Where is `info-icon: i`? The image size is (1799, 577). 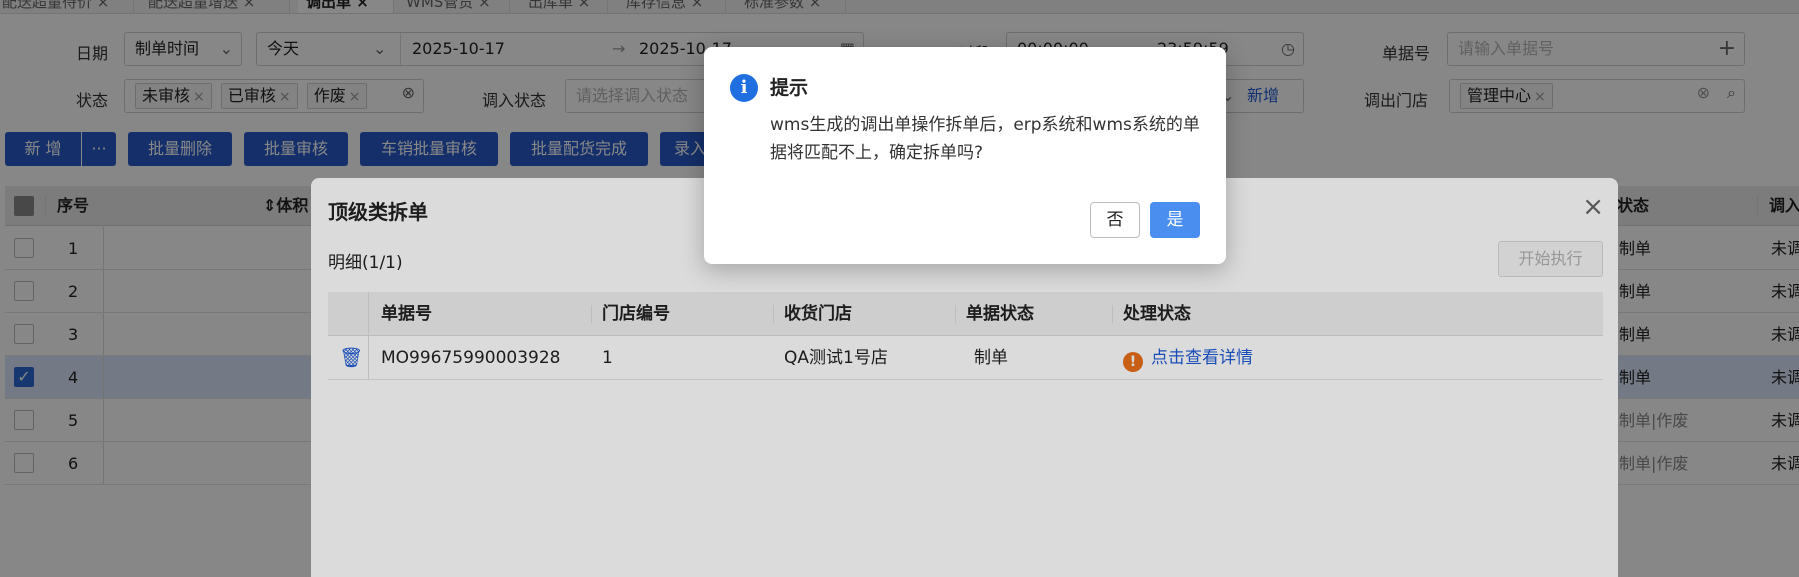
info-icon: i is located at coordinates (744, 88).